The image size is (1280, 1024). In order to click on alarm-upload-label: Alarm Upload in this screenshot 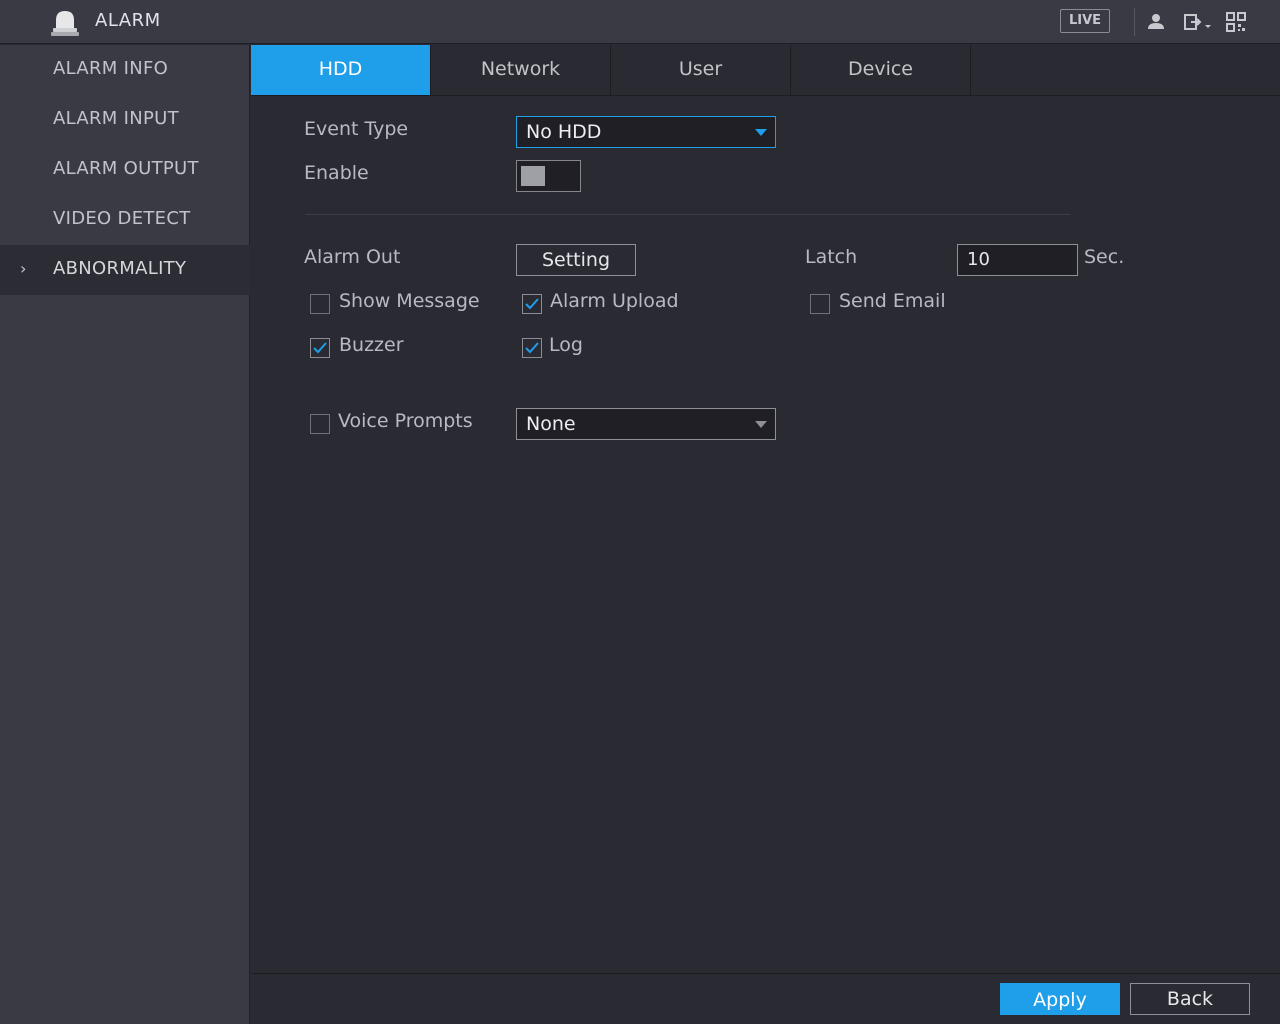, I will do `click(614, 301)`.